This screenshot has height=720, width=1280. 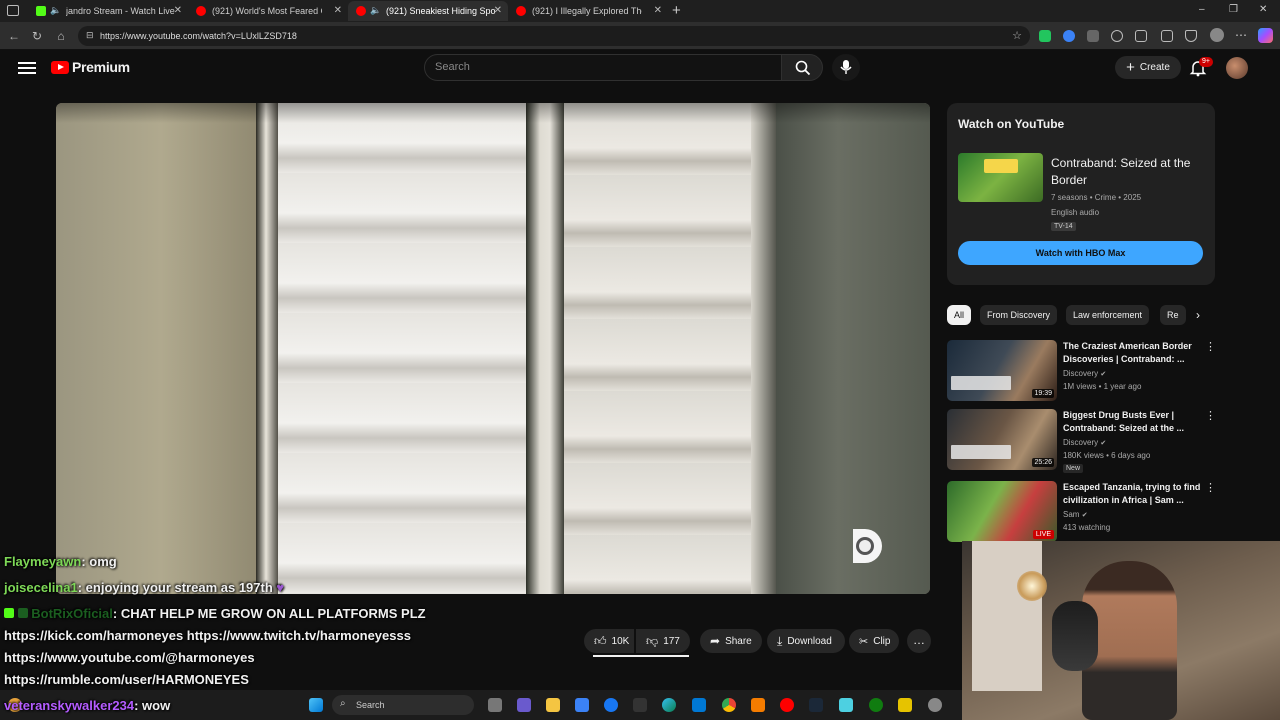 I want to click on back-icon: ←, so click(x=14, y=36).